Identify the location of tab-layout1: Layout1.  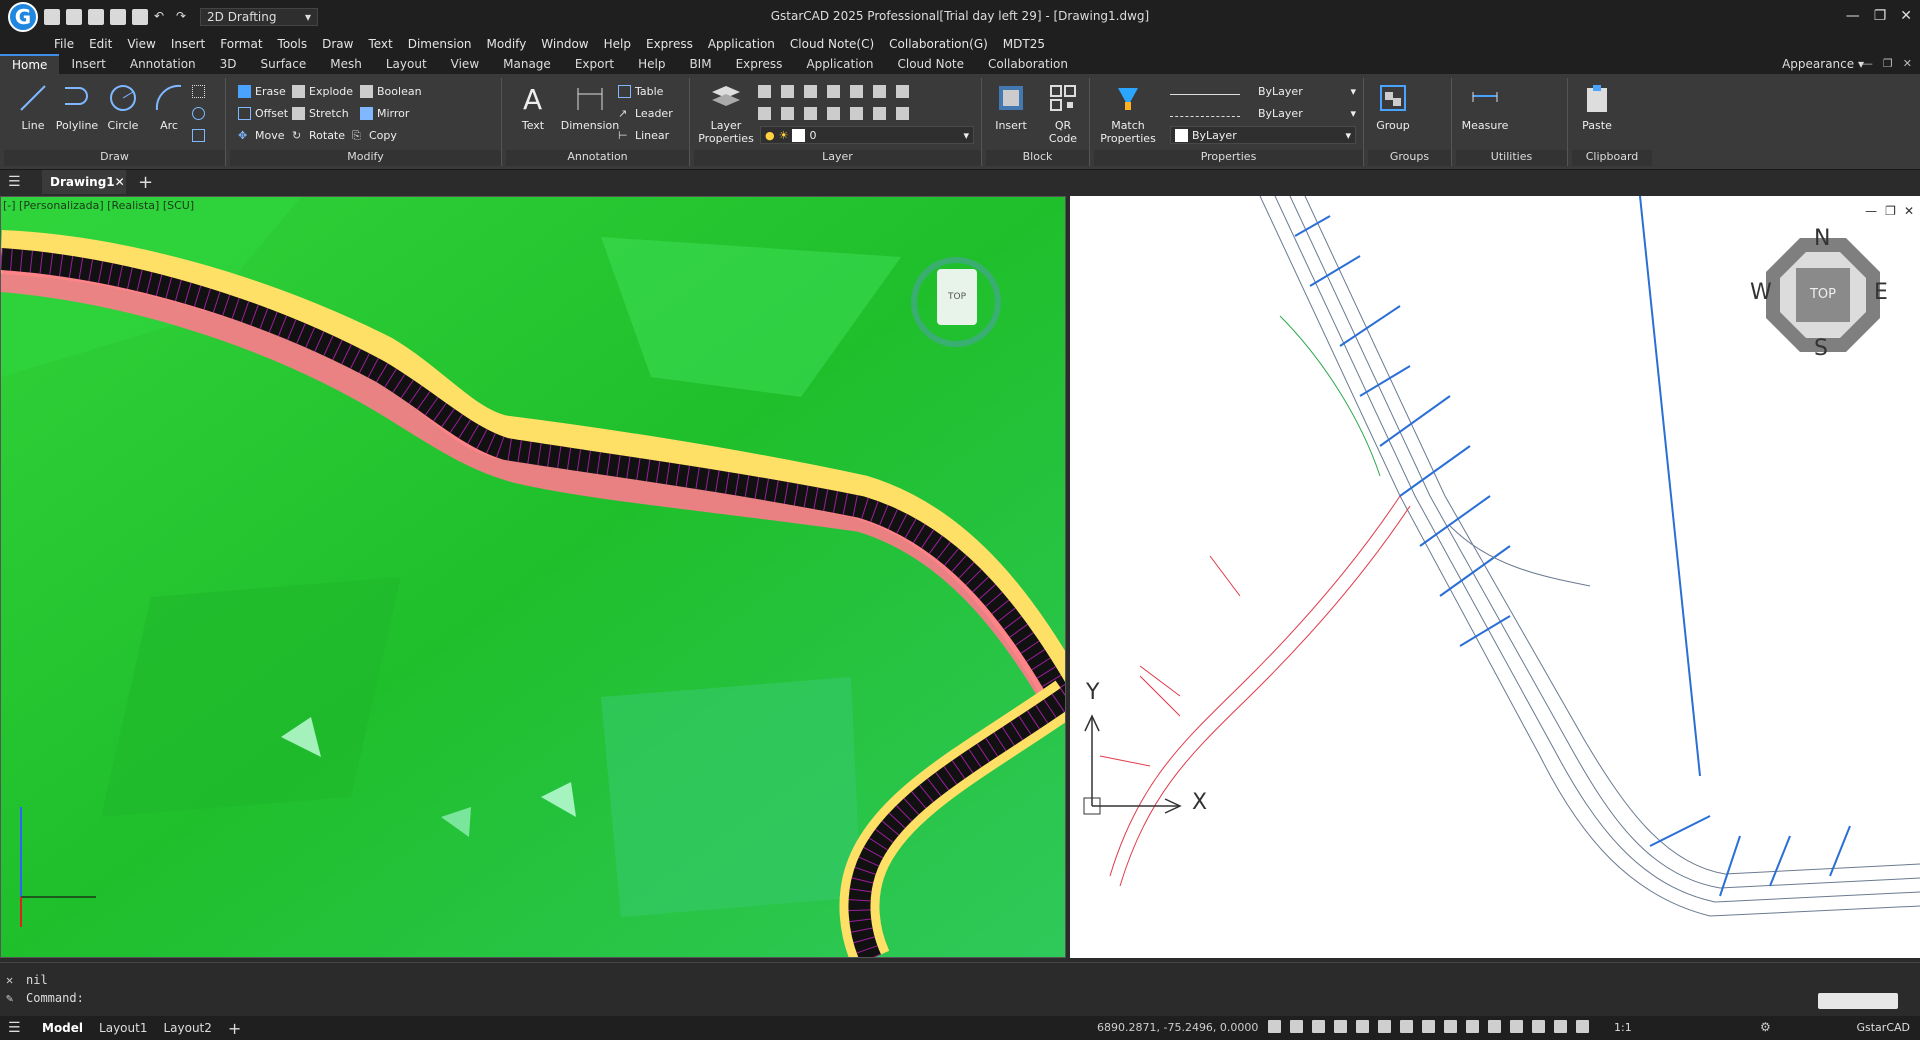
(123, 1028).